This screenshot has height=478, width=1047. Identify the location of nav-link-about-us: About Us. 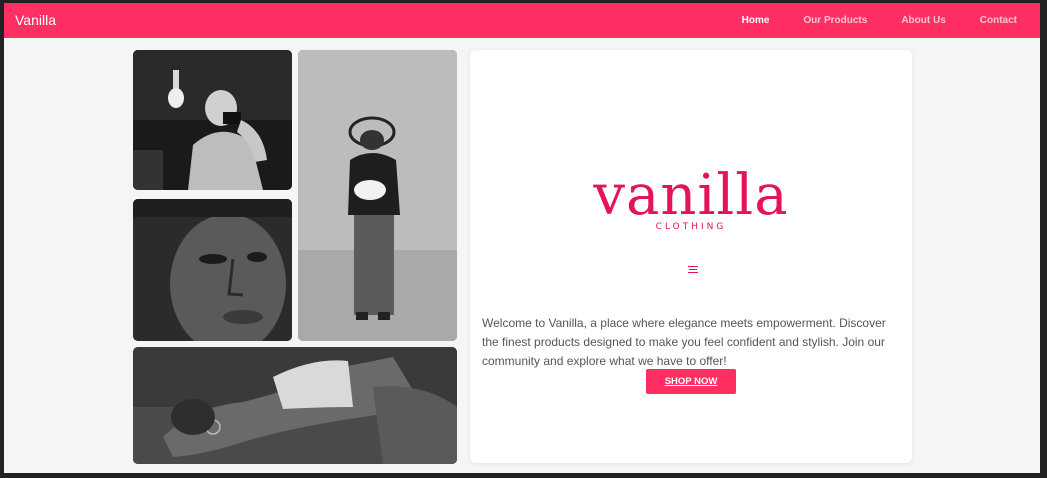
(923, 20).